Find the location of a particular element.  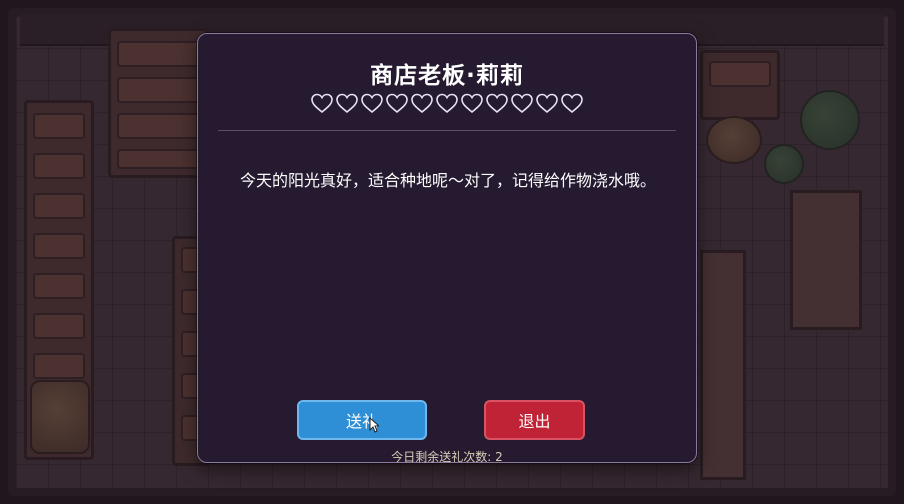

pointer-cursor-icon is located at coordinates (374, 425).